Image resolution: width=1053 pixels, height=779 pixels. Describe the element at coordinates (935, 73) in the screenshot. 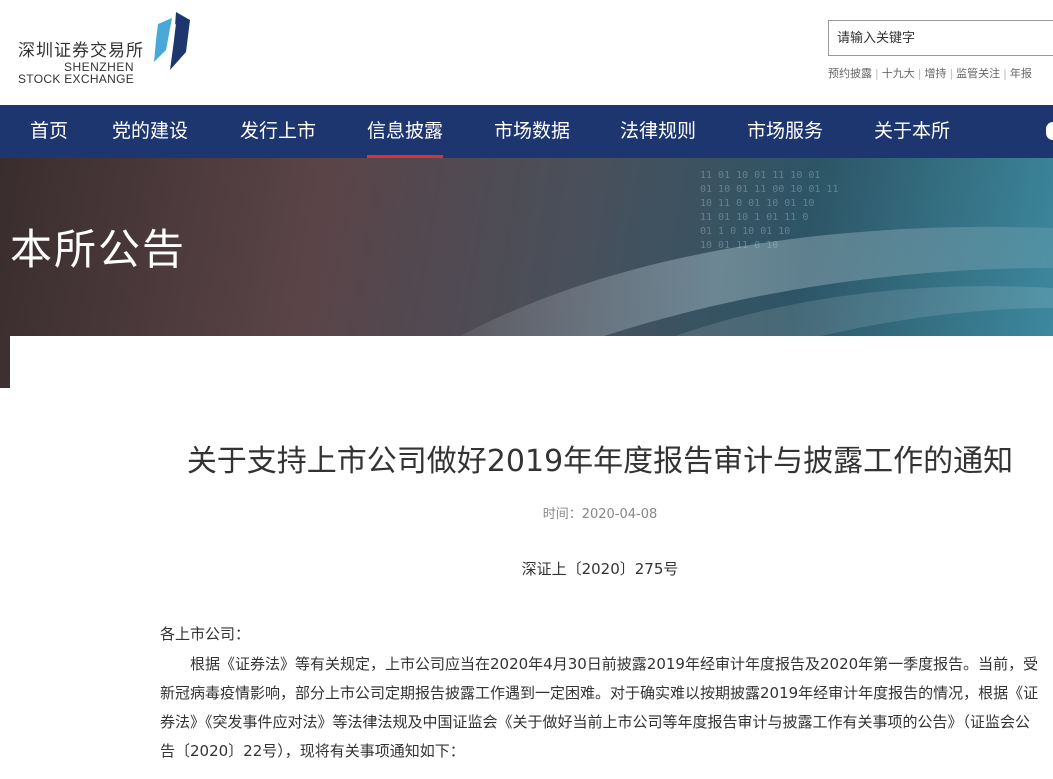

I see `quick-link-shareholding-increase: 增持` at that location.